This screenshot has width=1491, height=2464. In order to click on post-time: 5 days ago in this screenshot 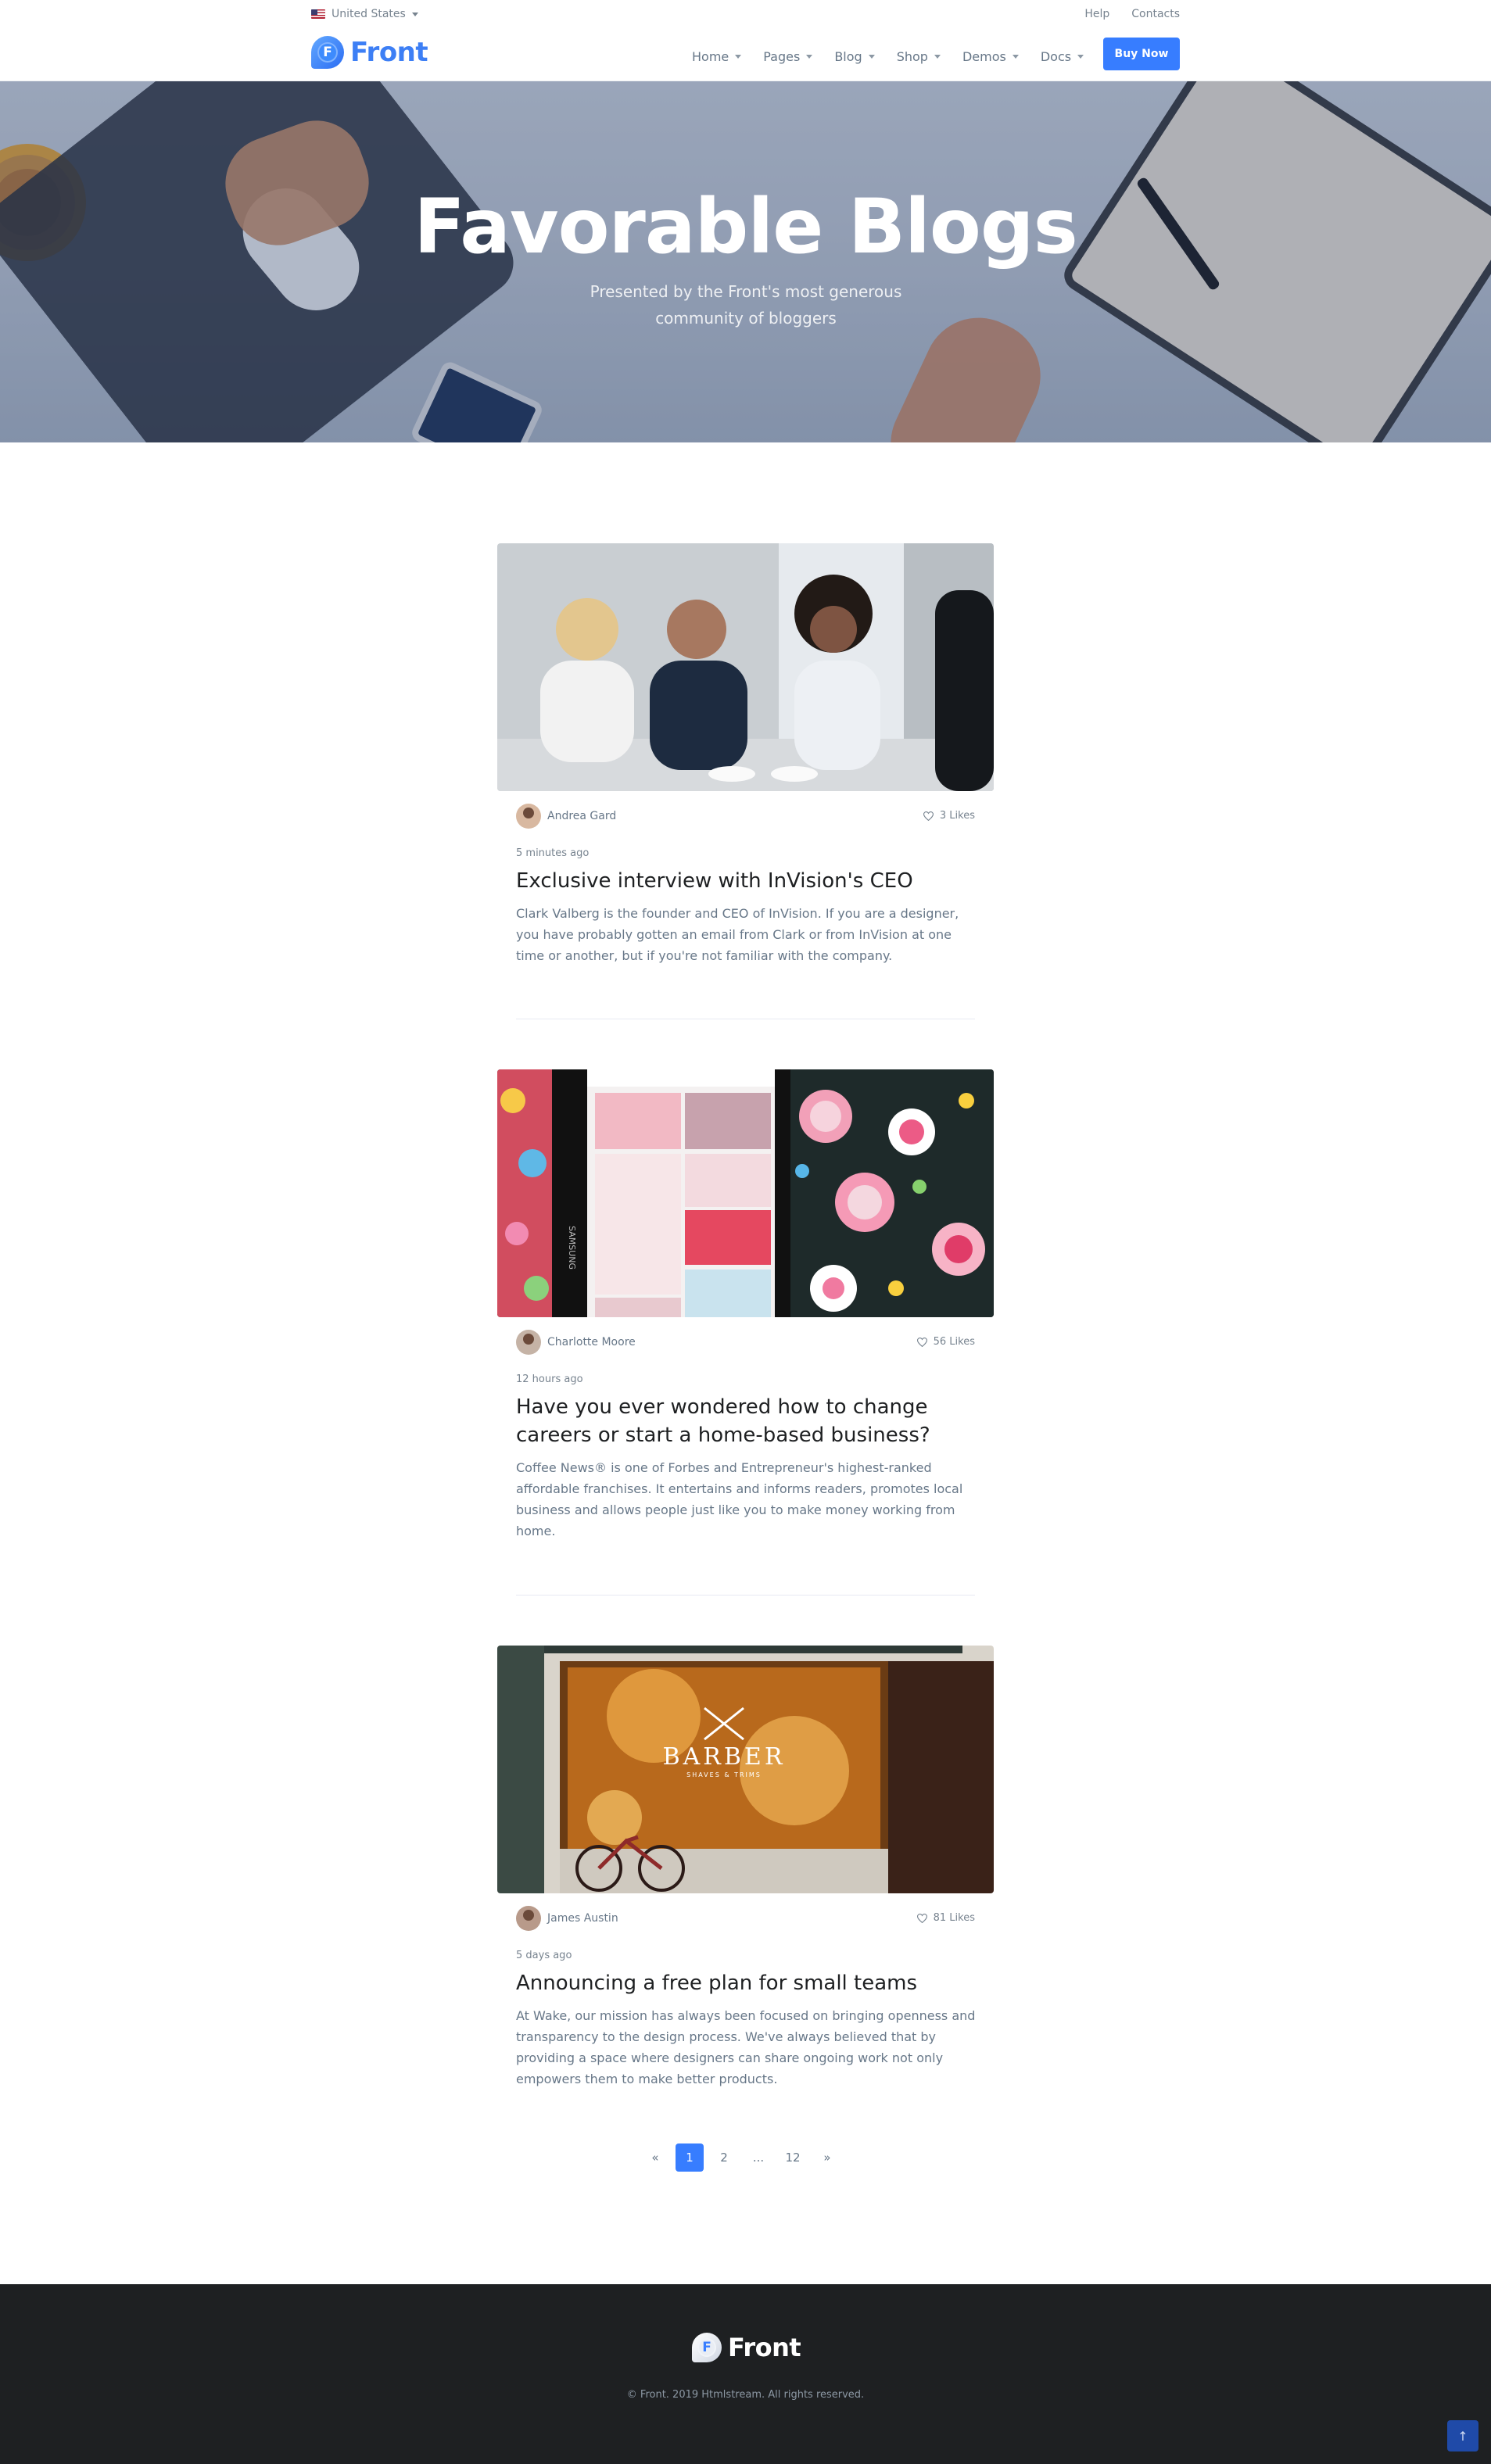, I will do `click(544, 1955)`.